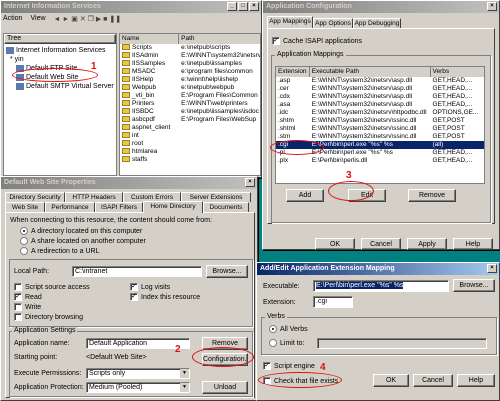 This screenshot has height=401, width=500. What do you see at coordinates (190, 80) in the screenshot?
I see `list-item: IISHelp e:\winnt\help\iishelp` at bounding box center [190, 80].